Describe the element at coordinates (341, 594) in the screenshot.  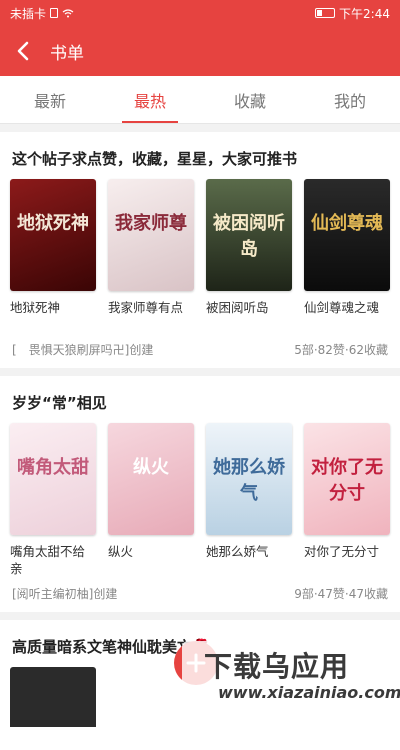
I see `booklist-stats: 9部·47赞·47收藏` at that location.